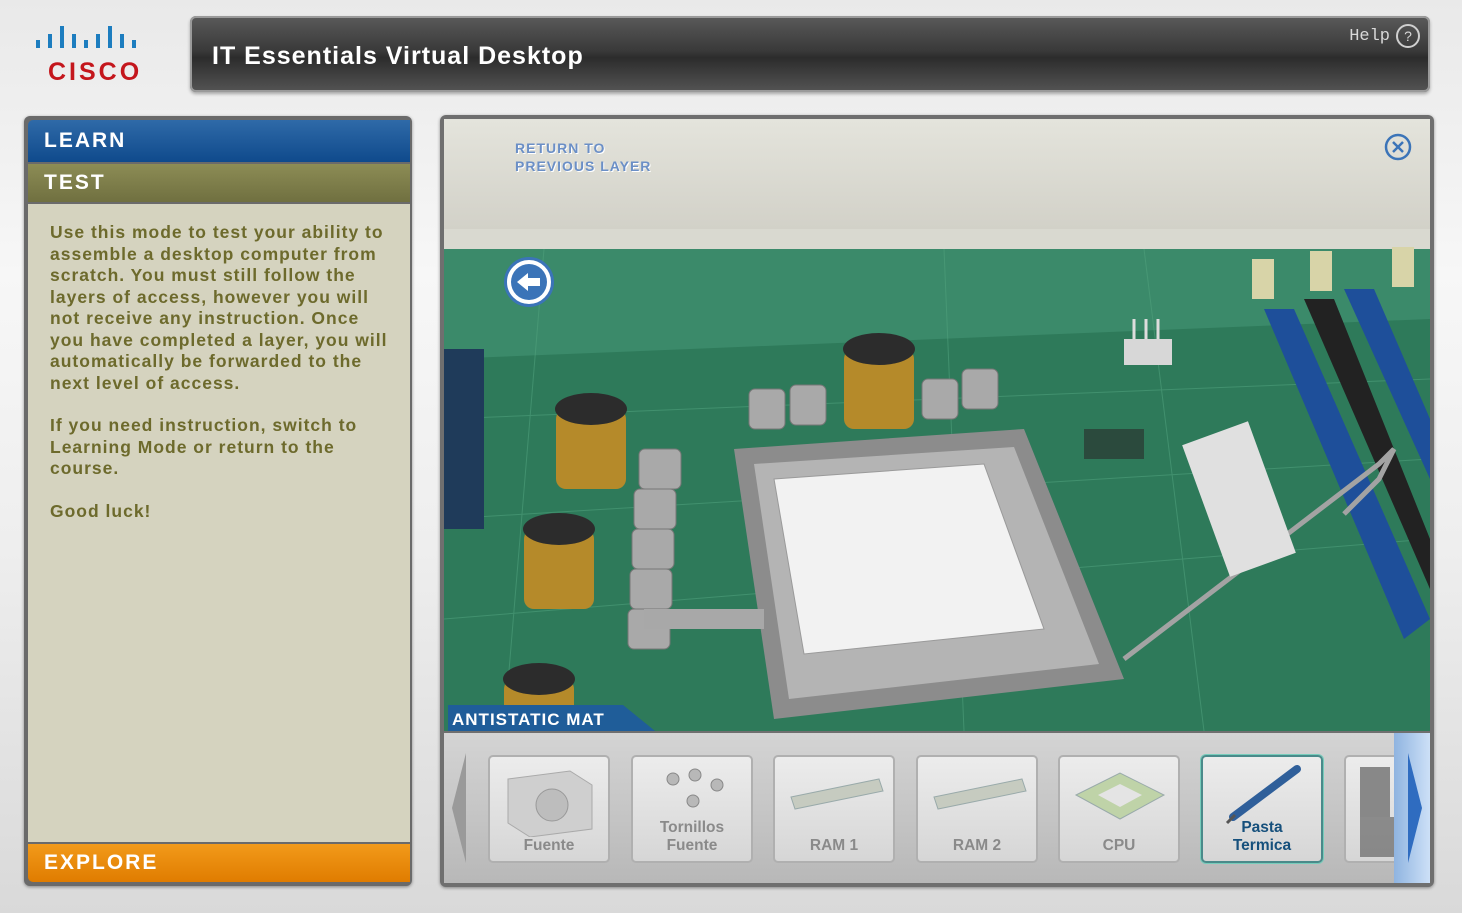  I want to click on cisco-bars-icon, so click(86, 37).